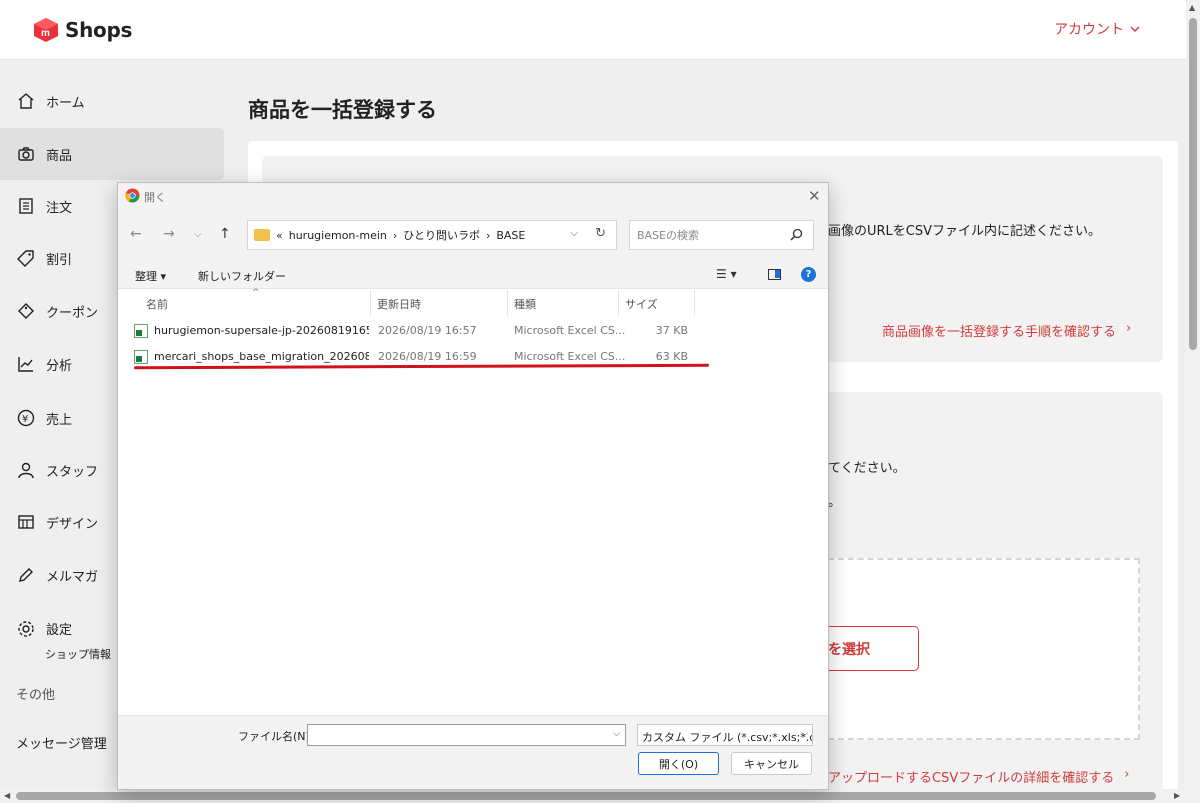  What do you see at coordinates (466, 735) in the screenshot?
I see `filename-input: ⌵` at bounding box center [466, 735].